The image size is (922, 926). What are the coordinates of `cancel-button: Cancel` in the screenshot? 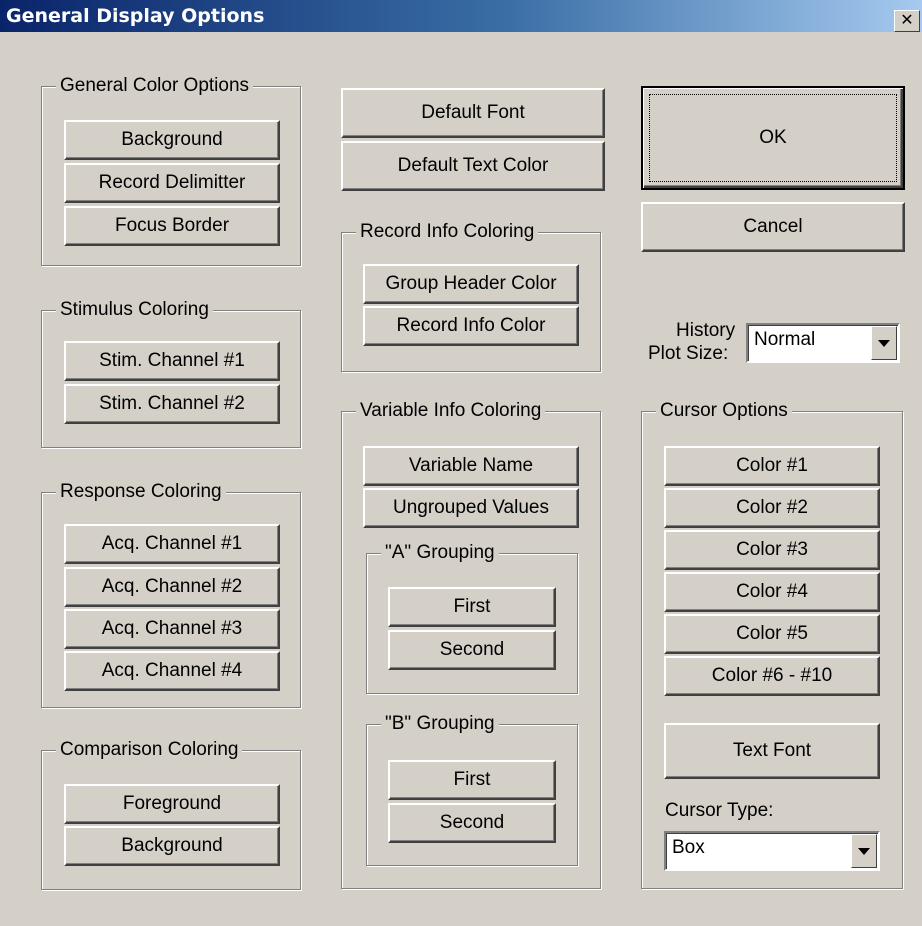 It's located at (773, 227).